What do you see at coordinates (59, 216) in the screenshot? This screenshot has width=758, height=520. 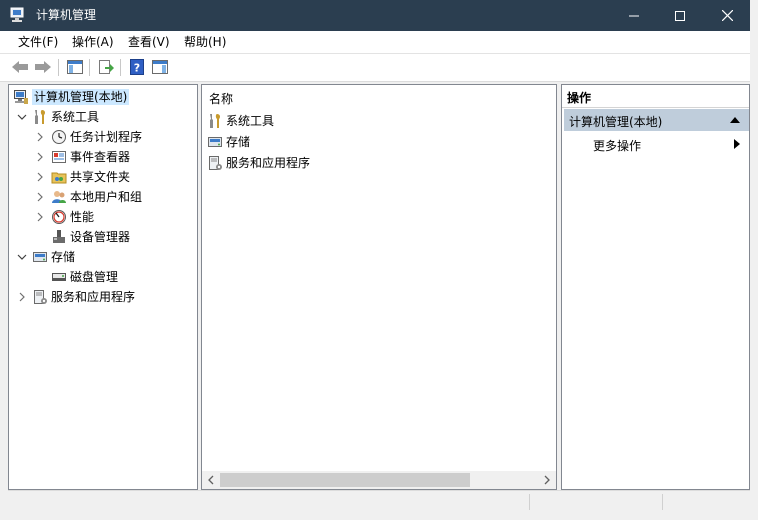 I see `performance-icon` at bounding box center [59, 216].